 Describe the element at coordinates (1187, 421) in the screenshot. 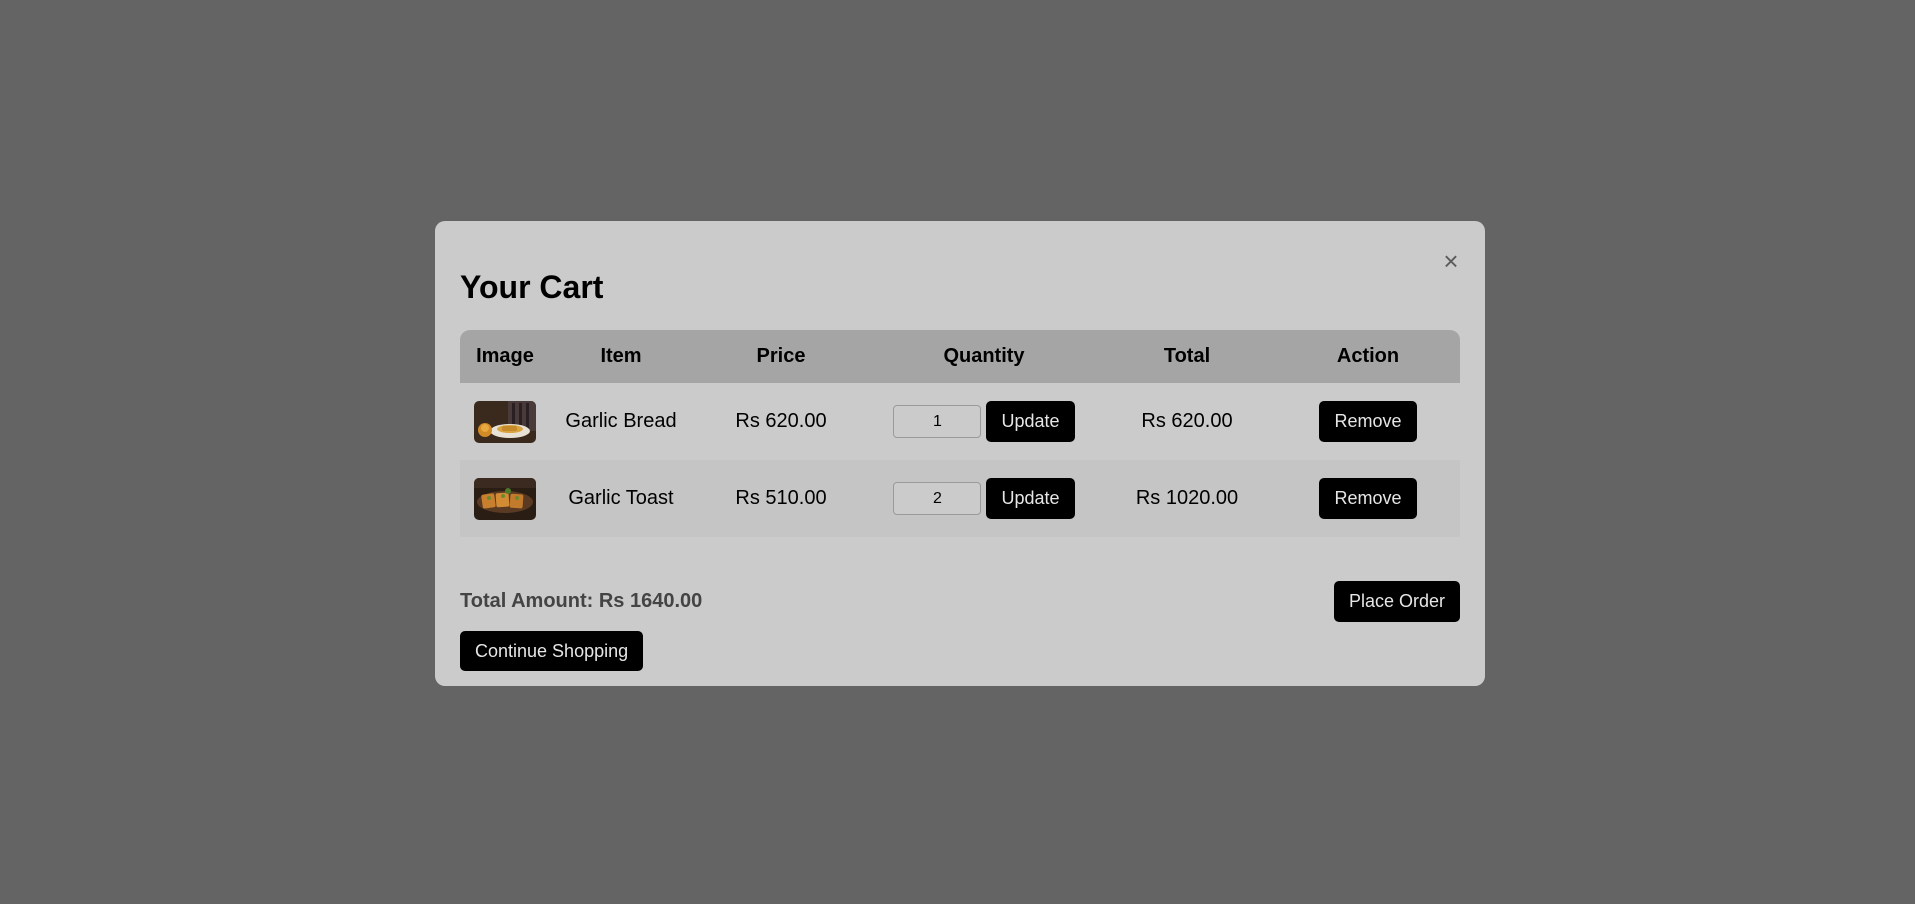

I see `cell-total: Rs 620.00` at that location.